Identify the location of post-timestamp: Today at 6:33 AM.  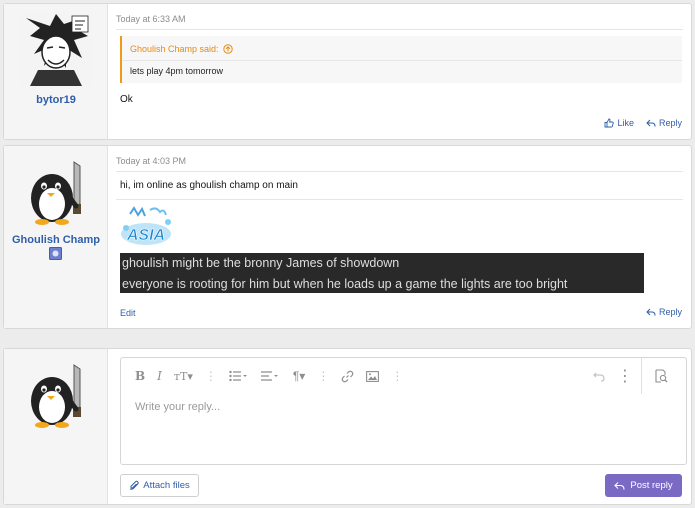
(151, 19).